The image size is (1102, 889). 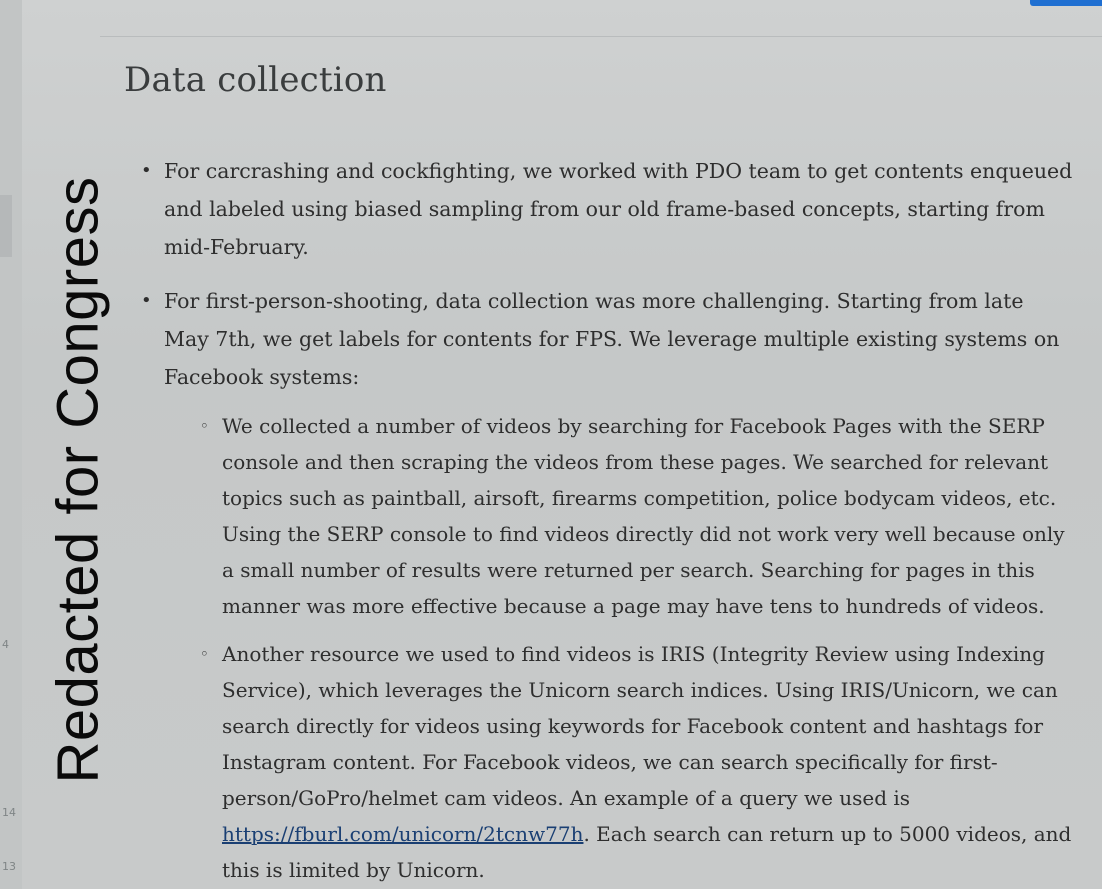 What do you see at coordinates (6, 226) in the screenshot?
I see `gutter-highlight` at bounding box center [6, 226].